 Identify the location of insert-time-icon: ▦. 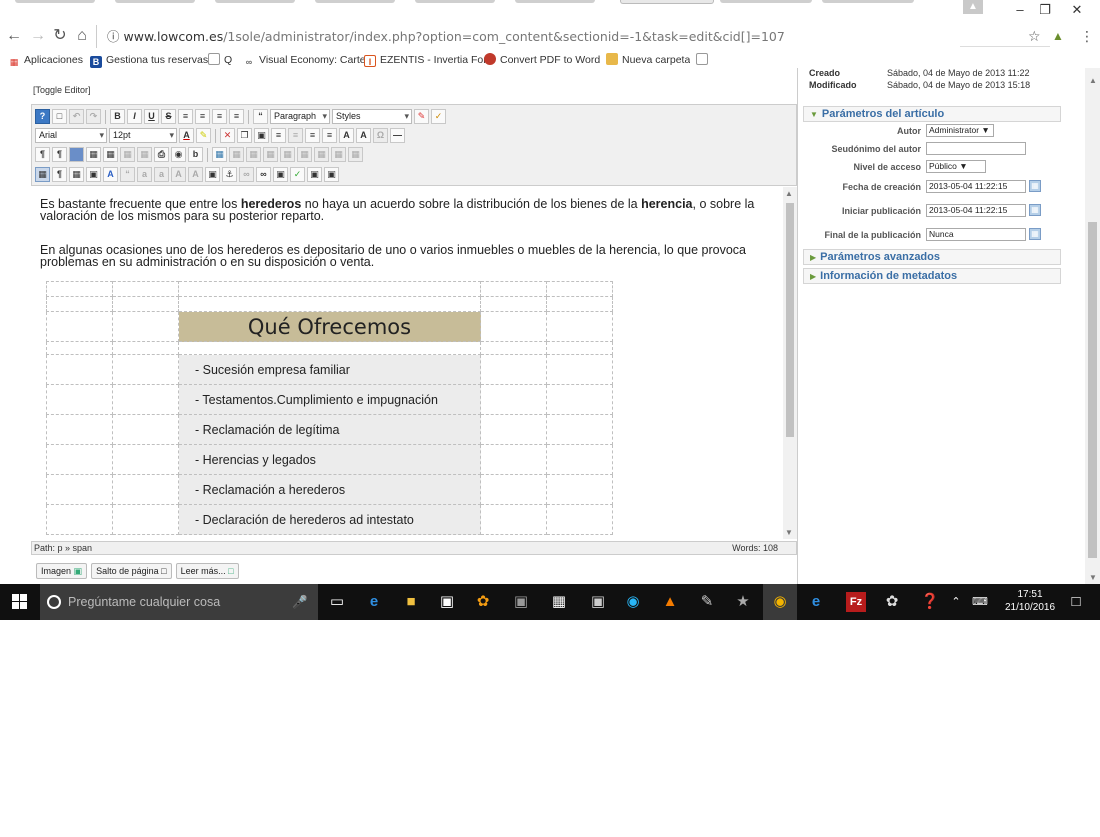
(127, 154).